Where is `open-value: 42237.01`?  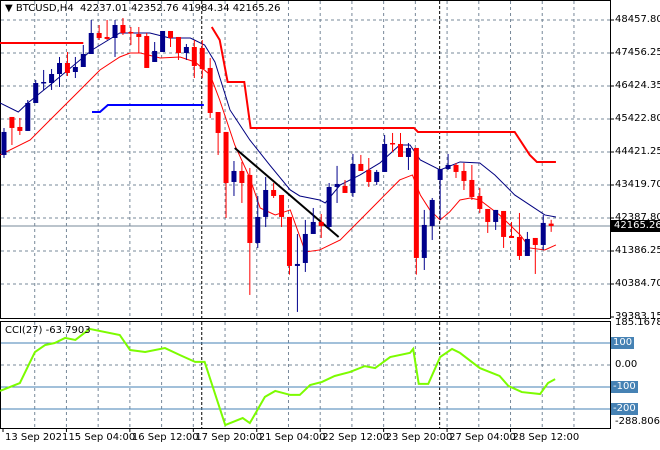 open-value: 42237.01 is located at coordinates (104, 8).